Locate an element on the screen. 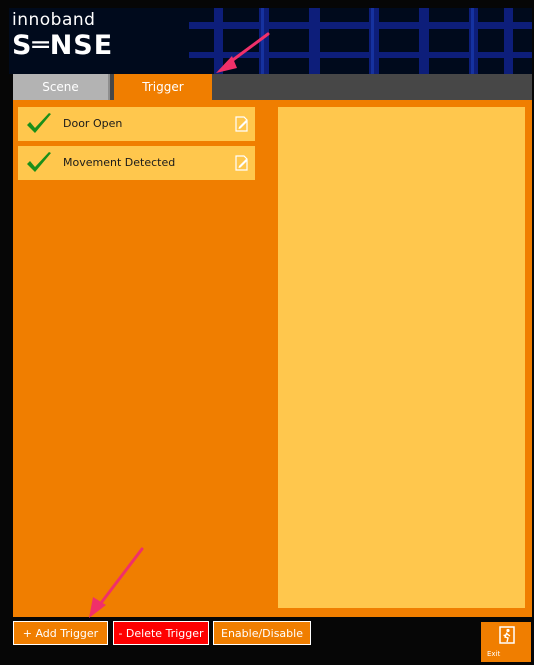 The width and height of the screenshot is (534, 665). trigger-label: Door Open is located at coordinates (93, 123).